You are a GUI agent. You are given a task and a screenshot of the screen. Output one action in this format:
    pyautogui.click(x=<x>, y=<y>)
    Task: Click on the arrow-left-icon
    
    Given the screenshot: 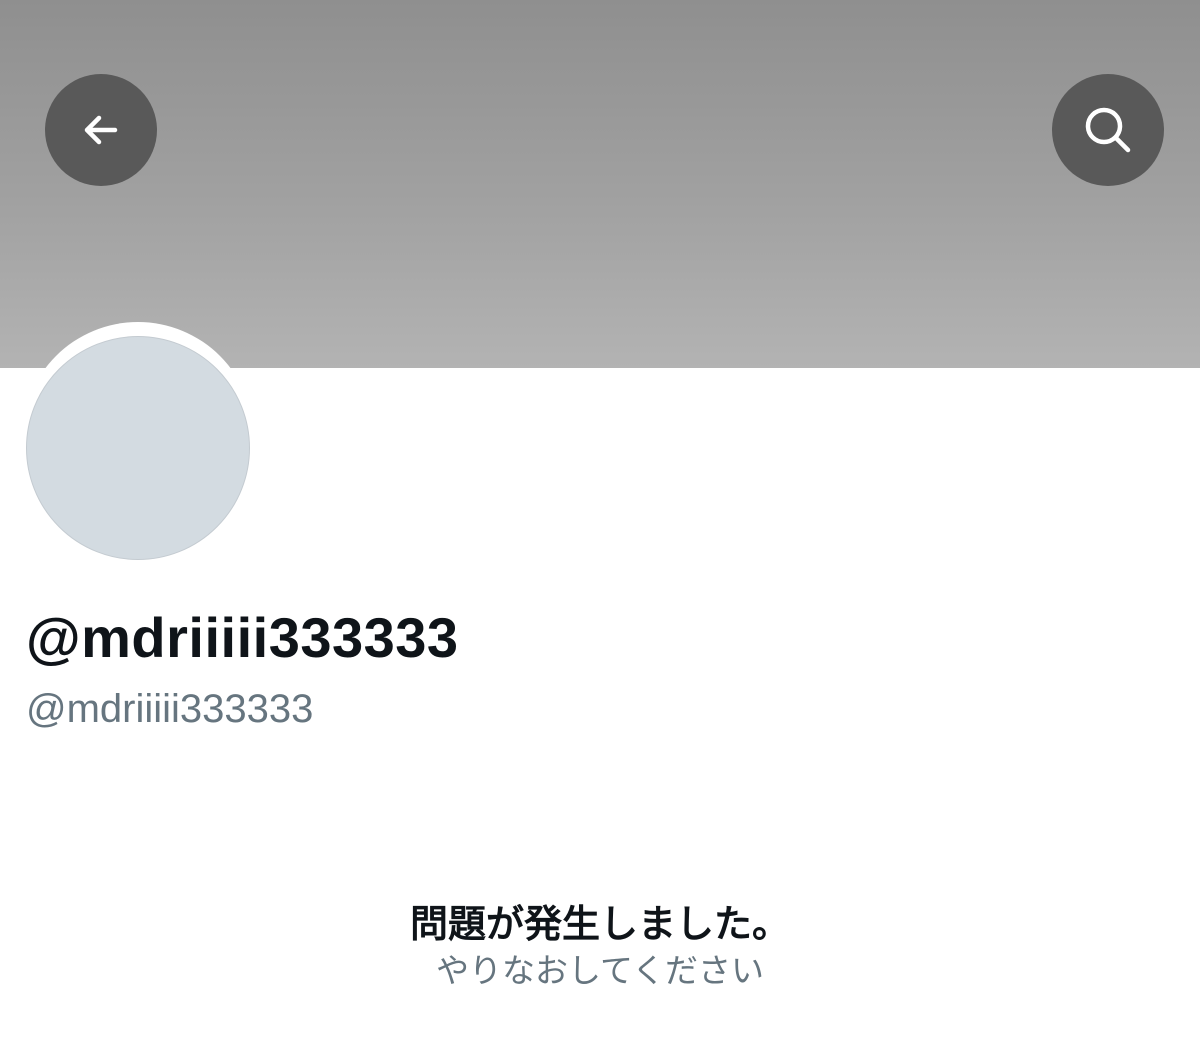 What is the action you would take?
    pyautogui.click(x=101, y=130)
    